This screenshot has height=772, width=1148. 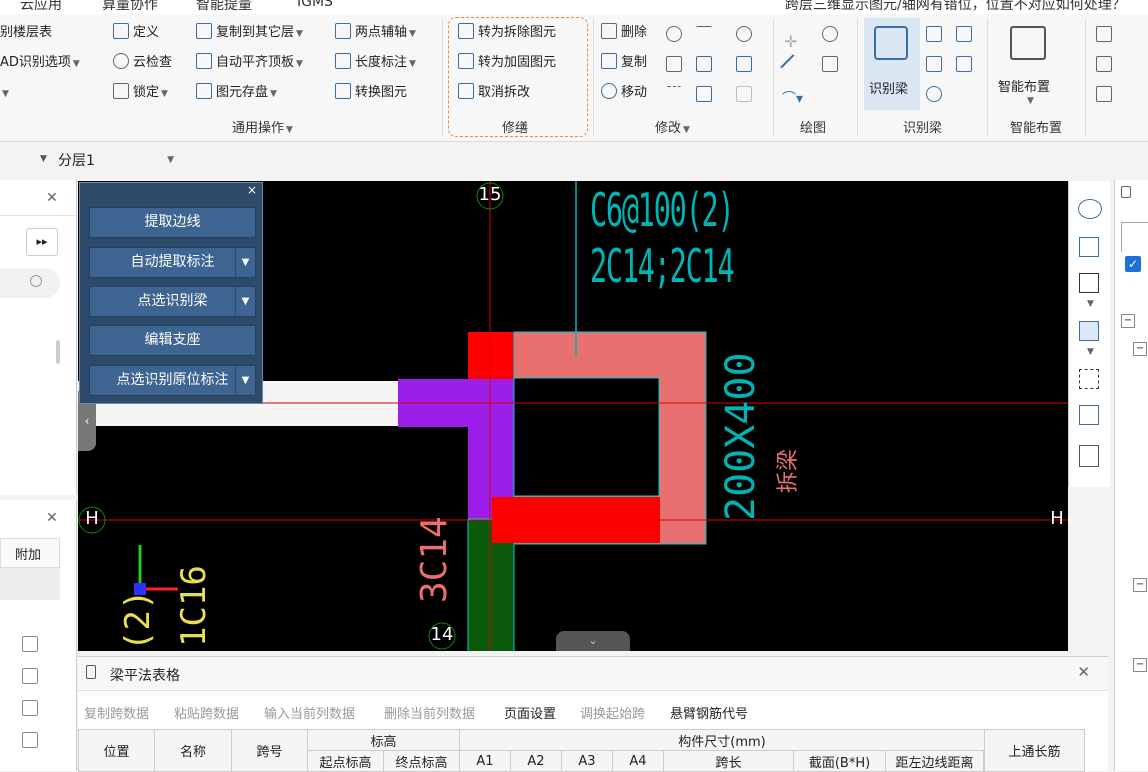 I want to click on array-icon, so click(x=704, y=94).